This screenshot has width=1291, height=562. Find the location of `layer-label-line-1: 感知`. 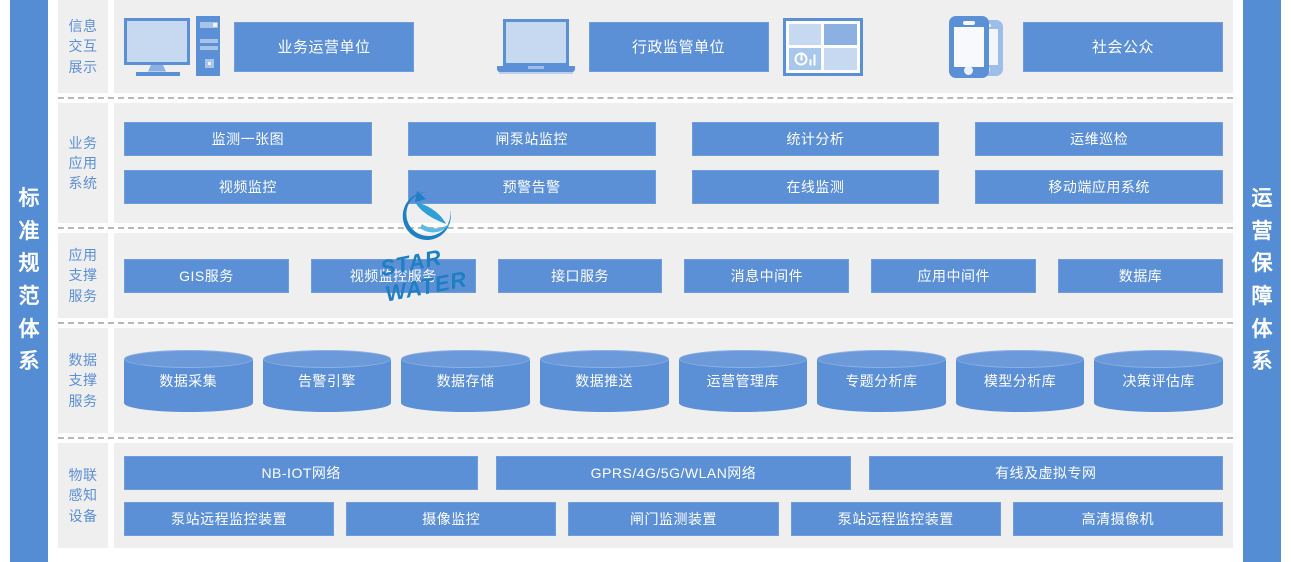

layer-label-line-1: 感知 is located at coordinates (83, 495).